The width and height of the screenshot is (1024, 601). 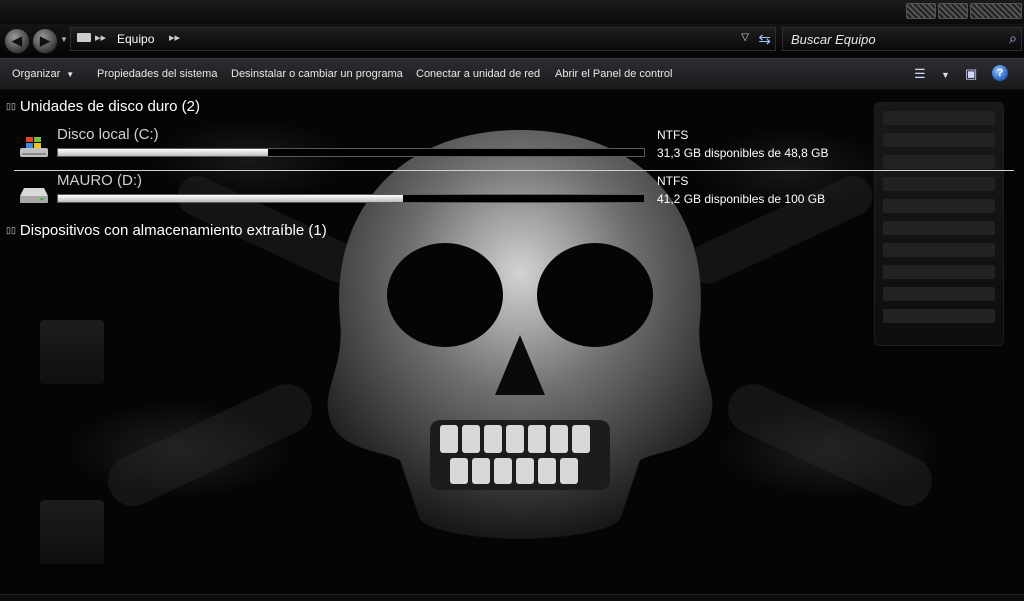 I want to click on preview-pane-icon: ▣, so click(x=971, y=74).